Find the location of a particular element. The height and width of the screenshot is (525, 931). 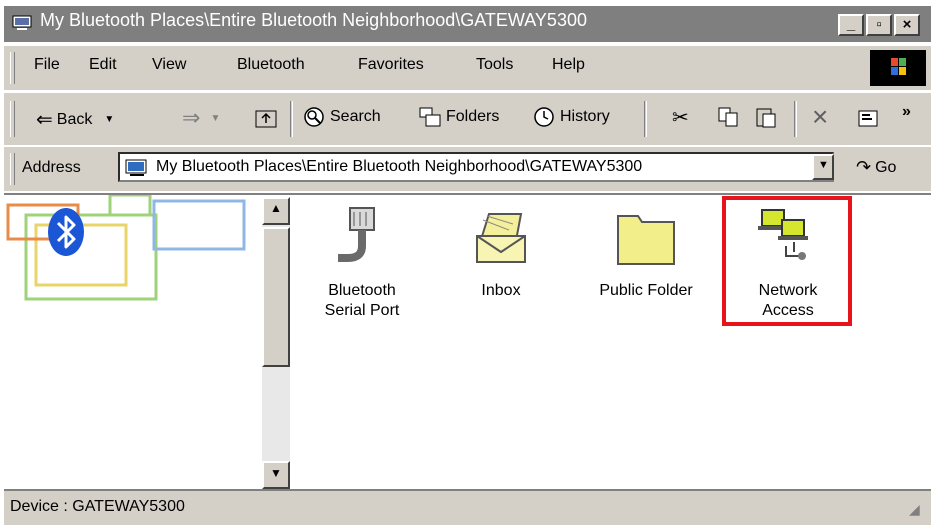

menu-help: Help is located at coordinates (568, 65).